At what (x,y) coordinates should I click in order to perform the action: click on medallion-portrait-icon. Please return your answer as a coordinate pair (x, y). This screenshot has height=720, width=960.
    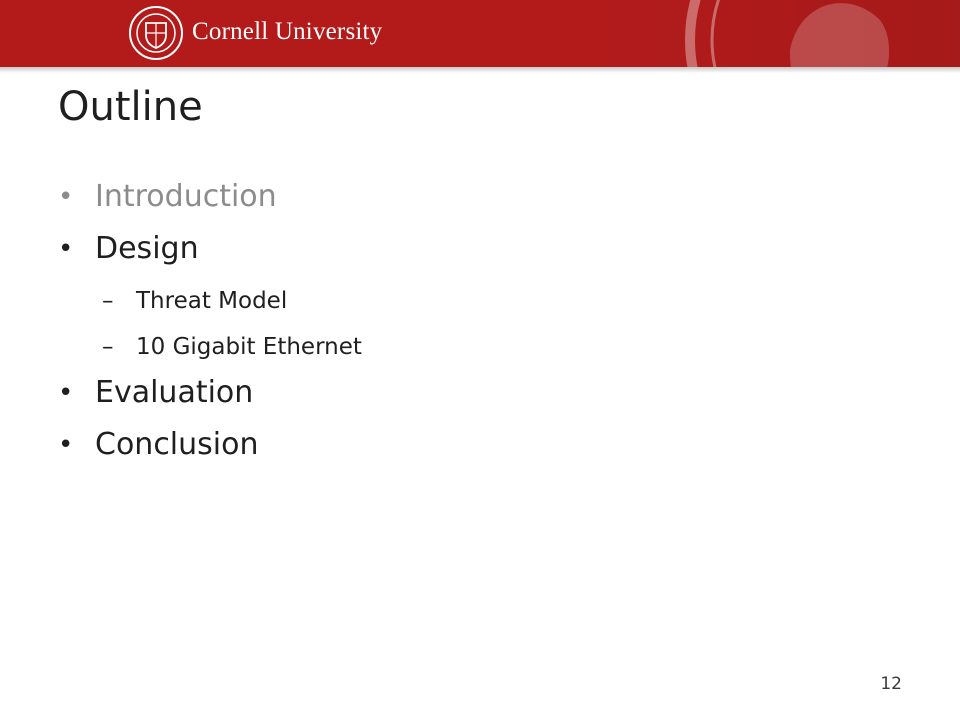
    Looking at the image, I should click on (787, 33).